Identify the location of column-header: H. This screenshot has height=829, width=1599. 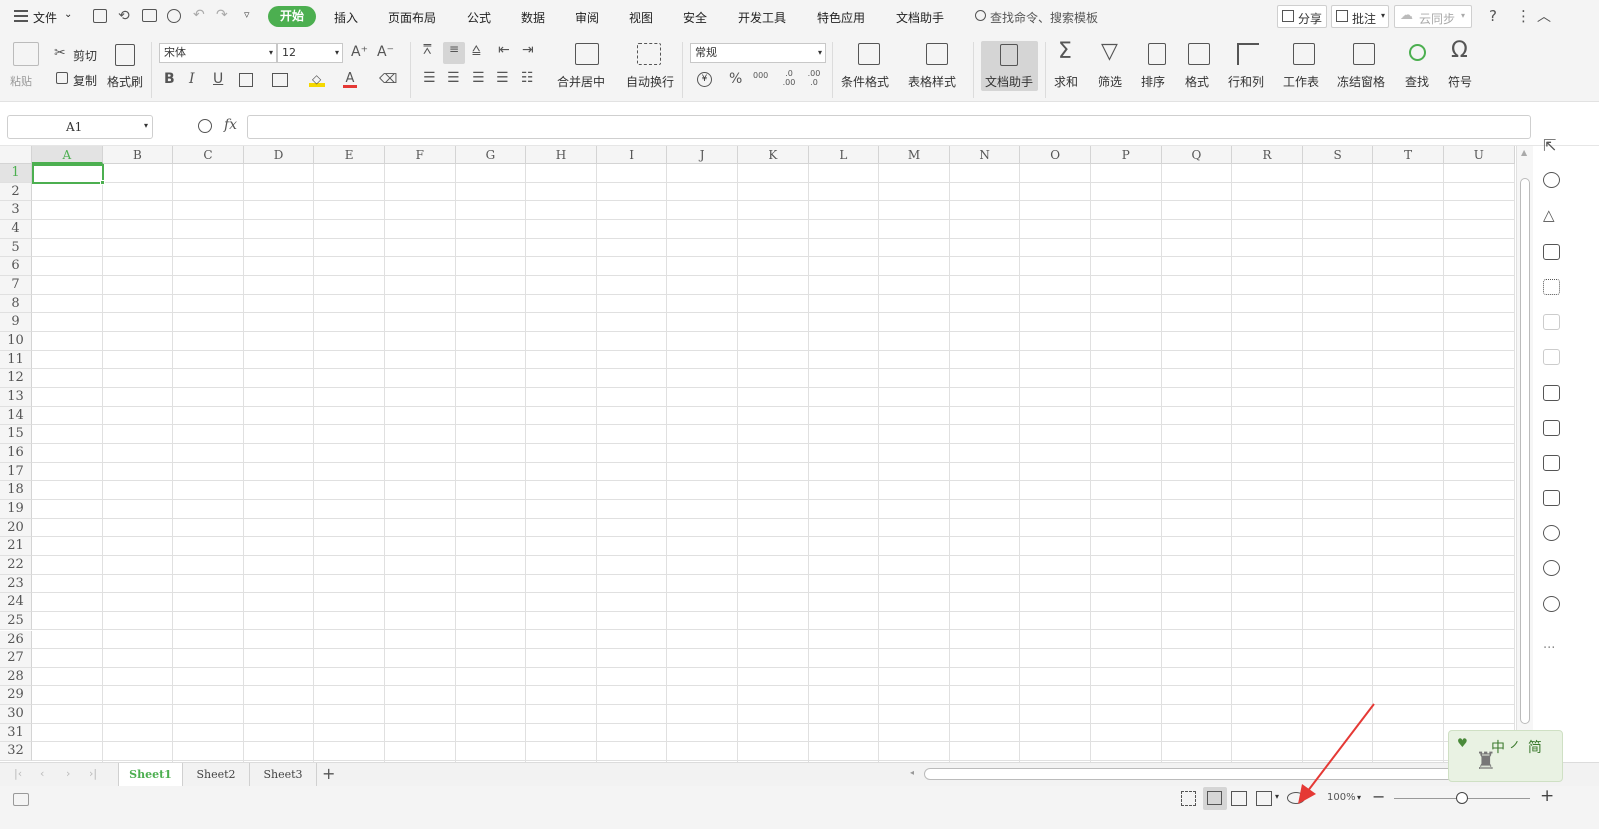
(561, 155).